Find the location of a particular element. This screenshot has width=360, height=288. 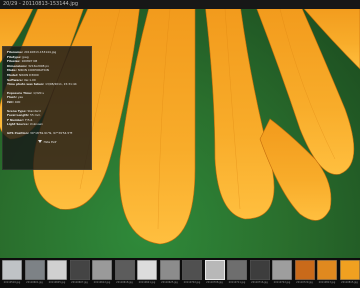

exif-label: Filetype: is located at coordinates (15, 56).